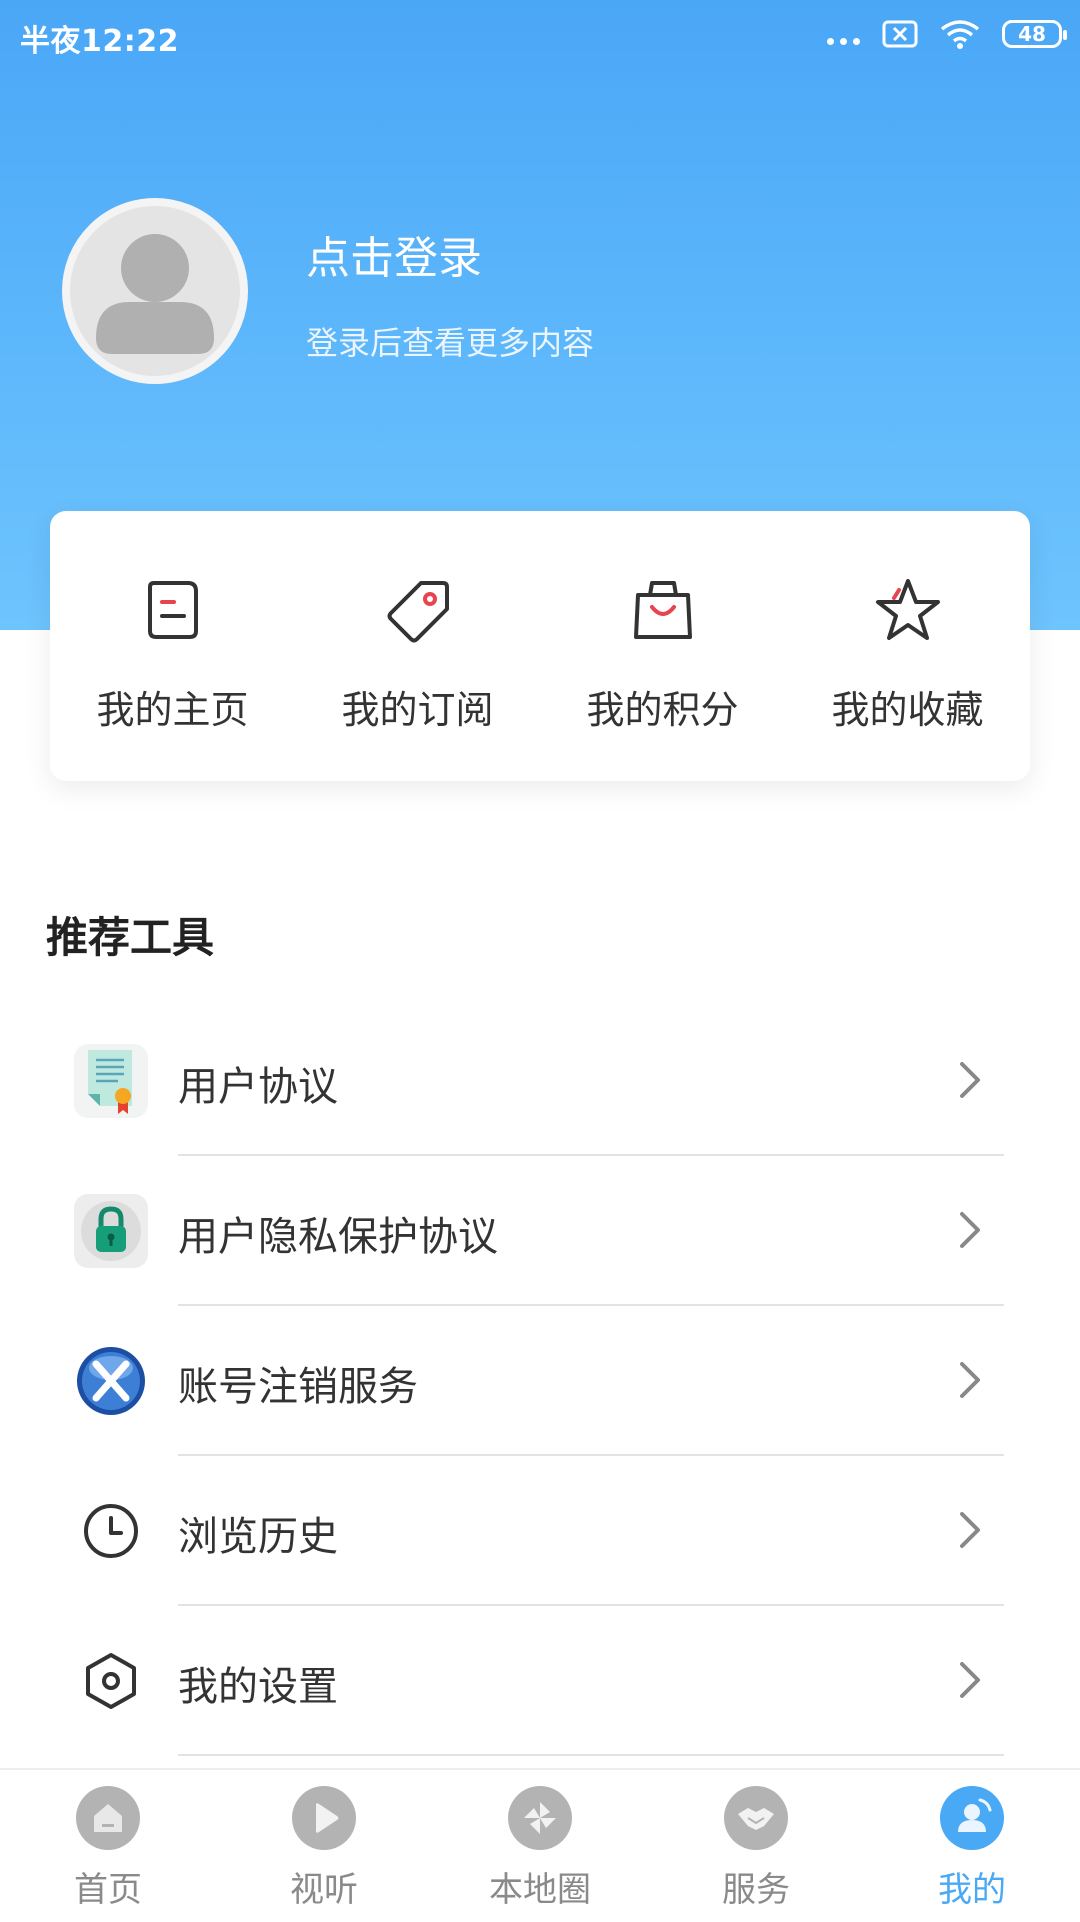 This screenshot has width=1080, height=1922. I want to click on status-icons: 48, so click(947, 34).